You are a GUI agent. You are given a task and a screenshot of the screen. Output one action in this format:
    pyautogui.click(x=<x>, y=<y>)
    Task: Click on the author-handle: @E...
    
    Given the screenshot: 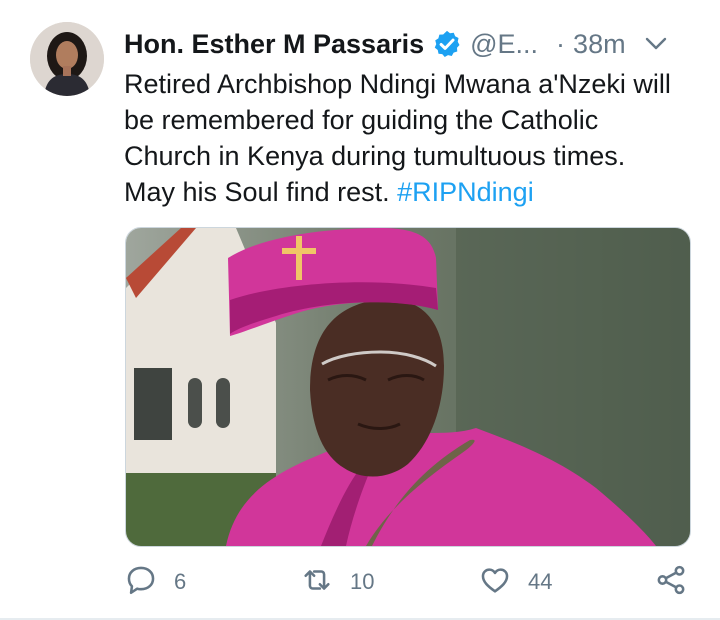 What is the action you would take?
    pyautogui.click(x=504, y=44)
    